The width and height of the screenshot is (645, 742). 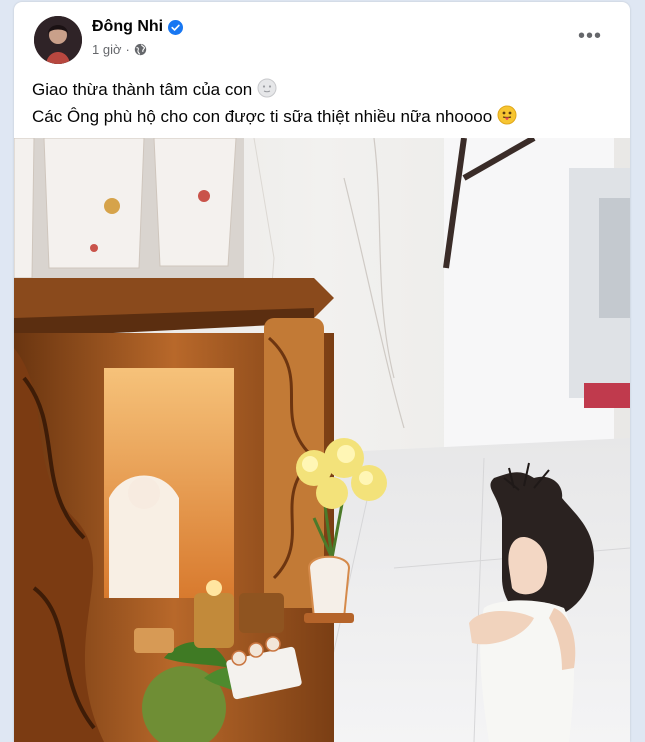 What do you see at coordinates (142, 89) in the screenshot?
I see `caption-text-1: Giao thừa thành tâm của con` at bounding box center [142, 89].